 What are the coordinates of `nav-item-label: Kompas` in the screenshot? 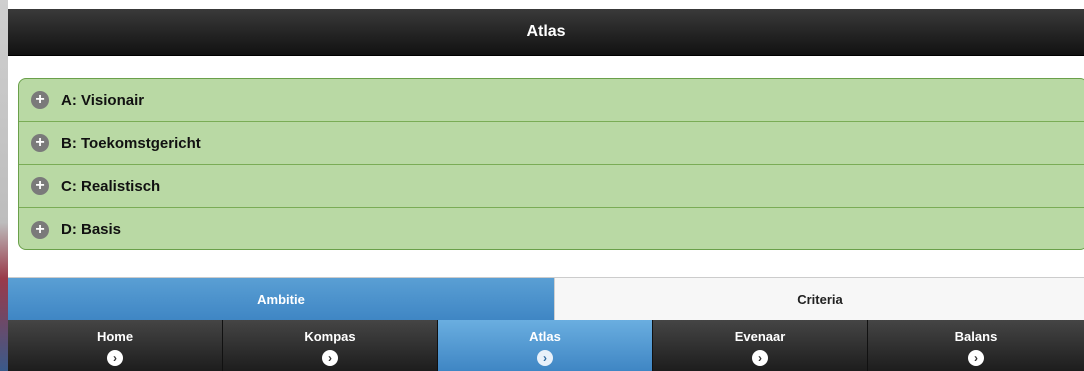 It's located at (330, 336).